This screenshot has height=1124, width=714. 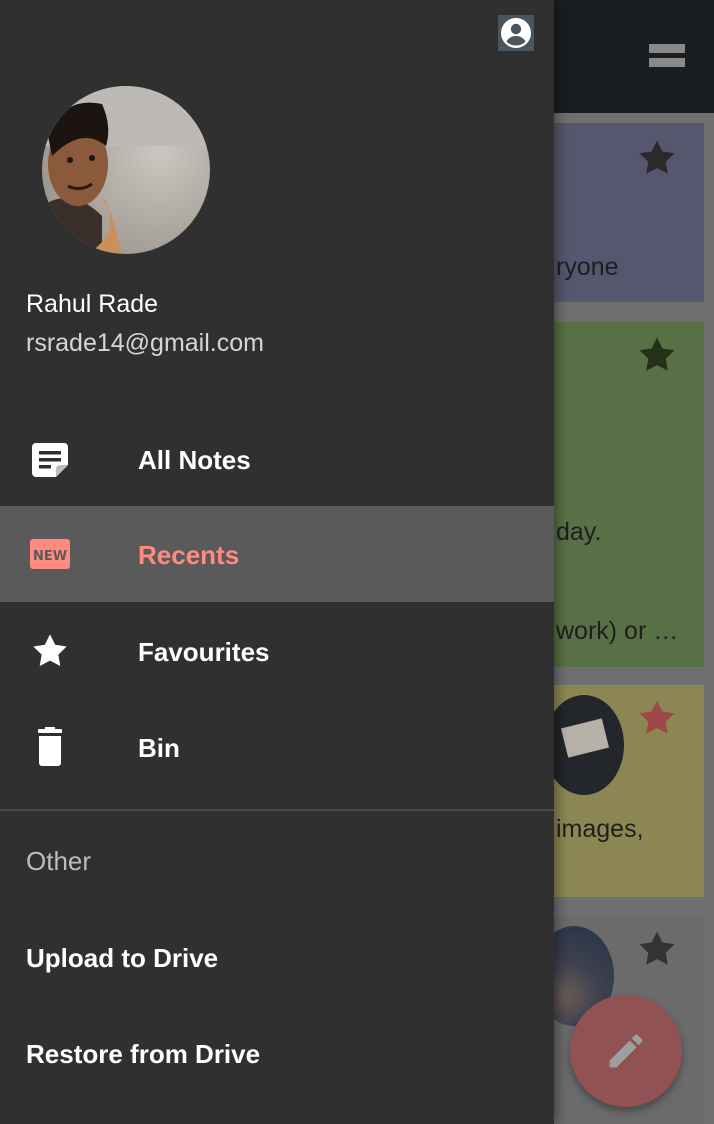 I want to click on section-header-other: Other, so click(x=59, y=861).